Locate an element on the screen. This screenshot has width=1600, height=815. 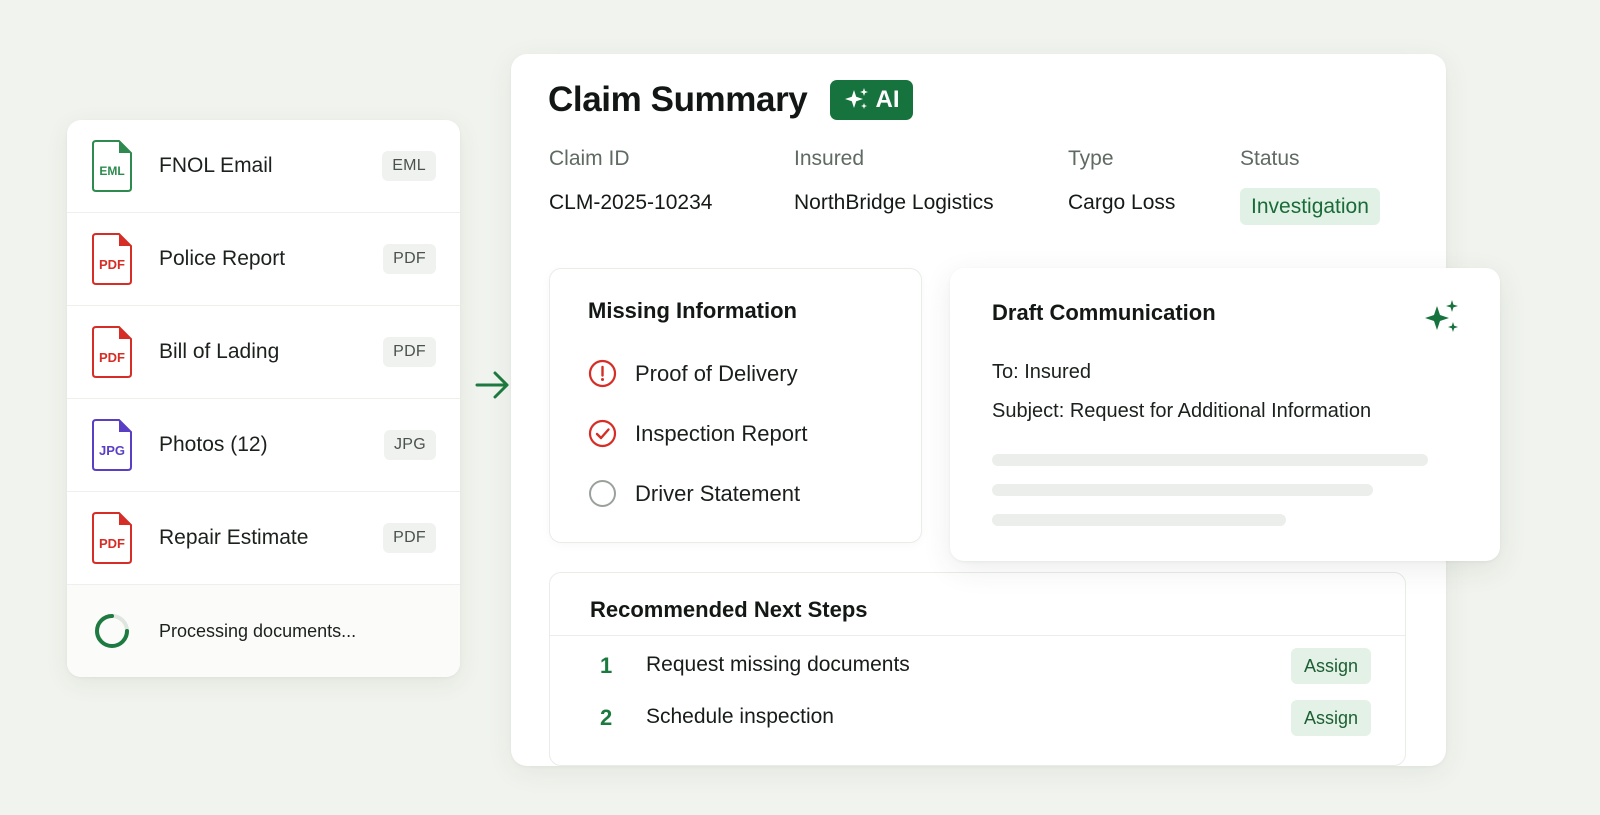
step-text: Request missing documents is located at coordinates (778, 664).